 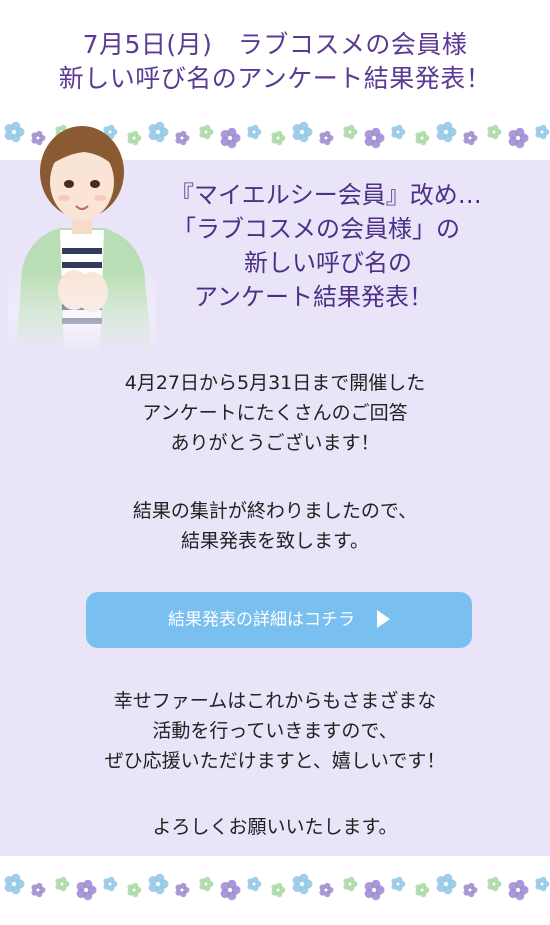 What do you see at coordinates (275, 761) in the screenshot?
I see `support-line-3: ぜひ応援いただけますと、嬉しいです！` at bounding box center [275, 761].